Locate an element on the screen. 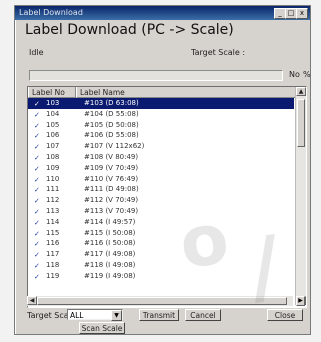 The image size is (321, 342). label-no: 110 is located at coordinates (53, 178).